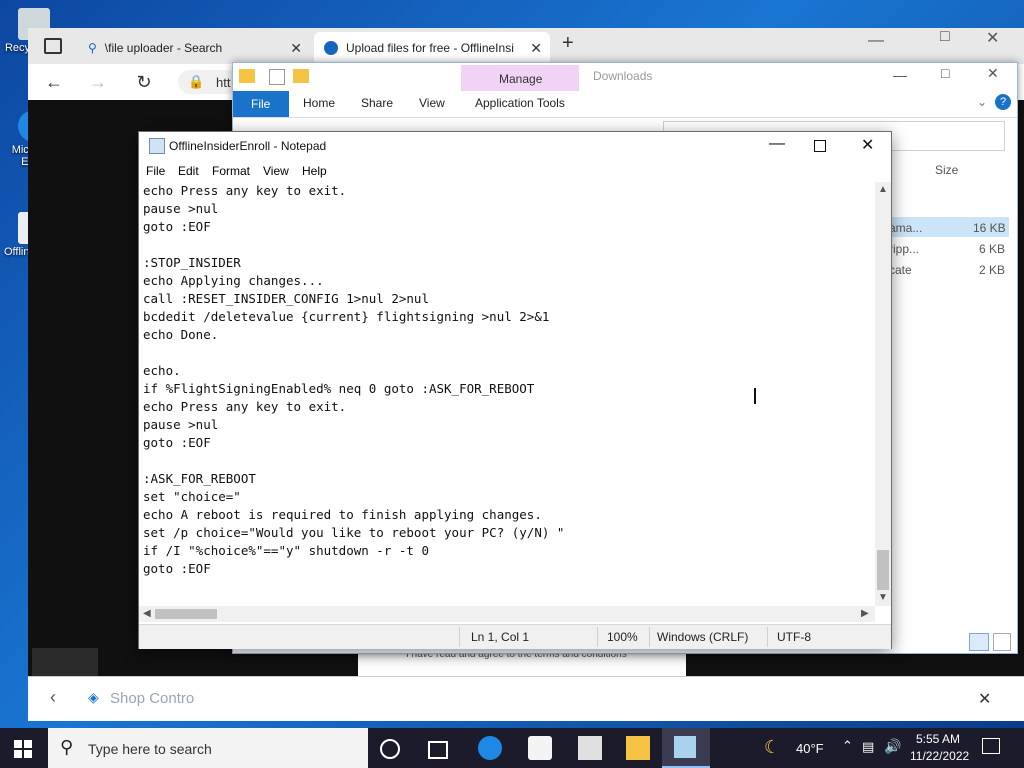 The height and width of the screenshot is (768, 1024). What do you see at coordinates (67, 747) in the screenshot?
I see `search-icon: ⚲` at bounding box center [67, 747].